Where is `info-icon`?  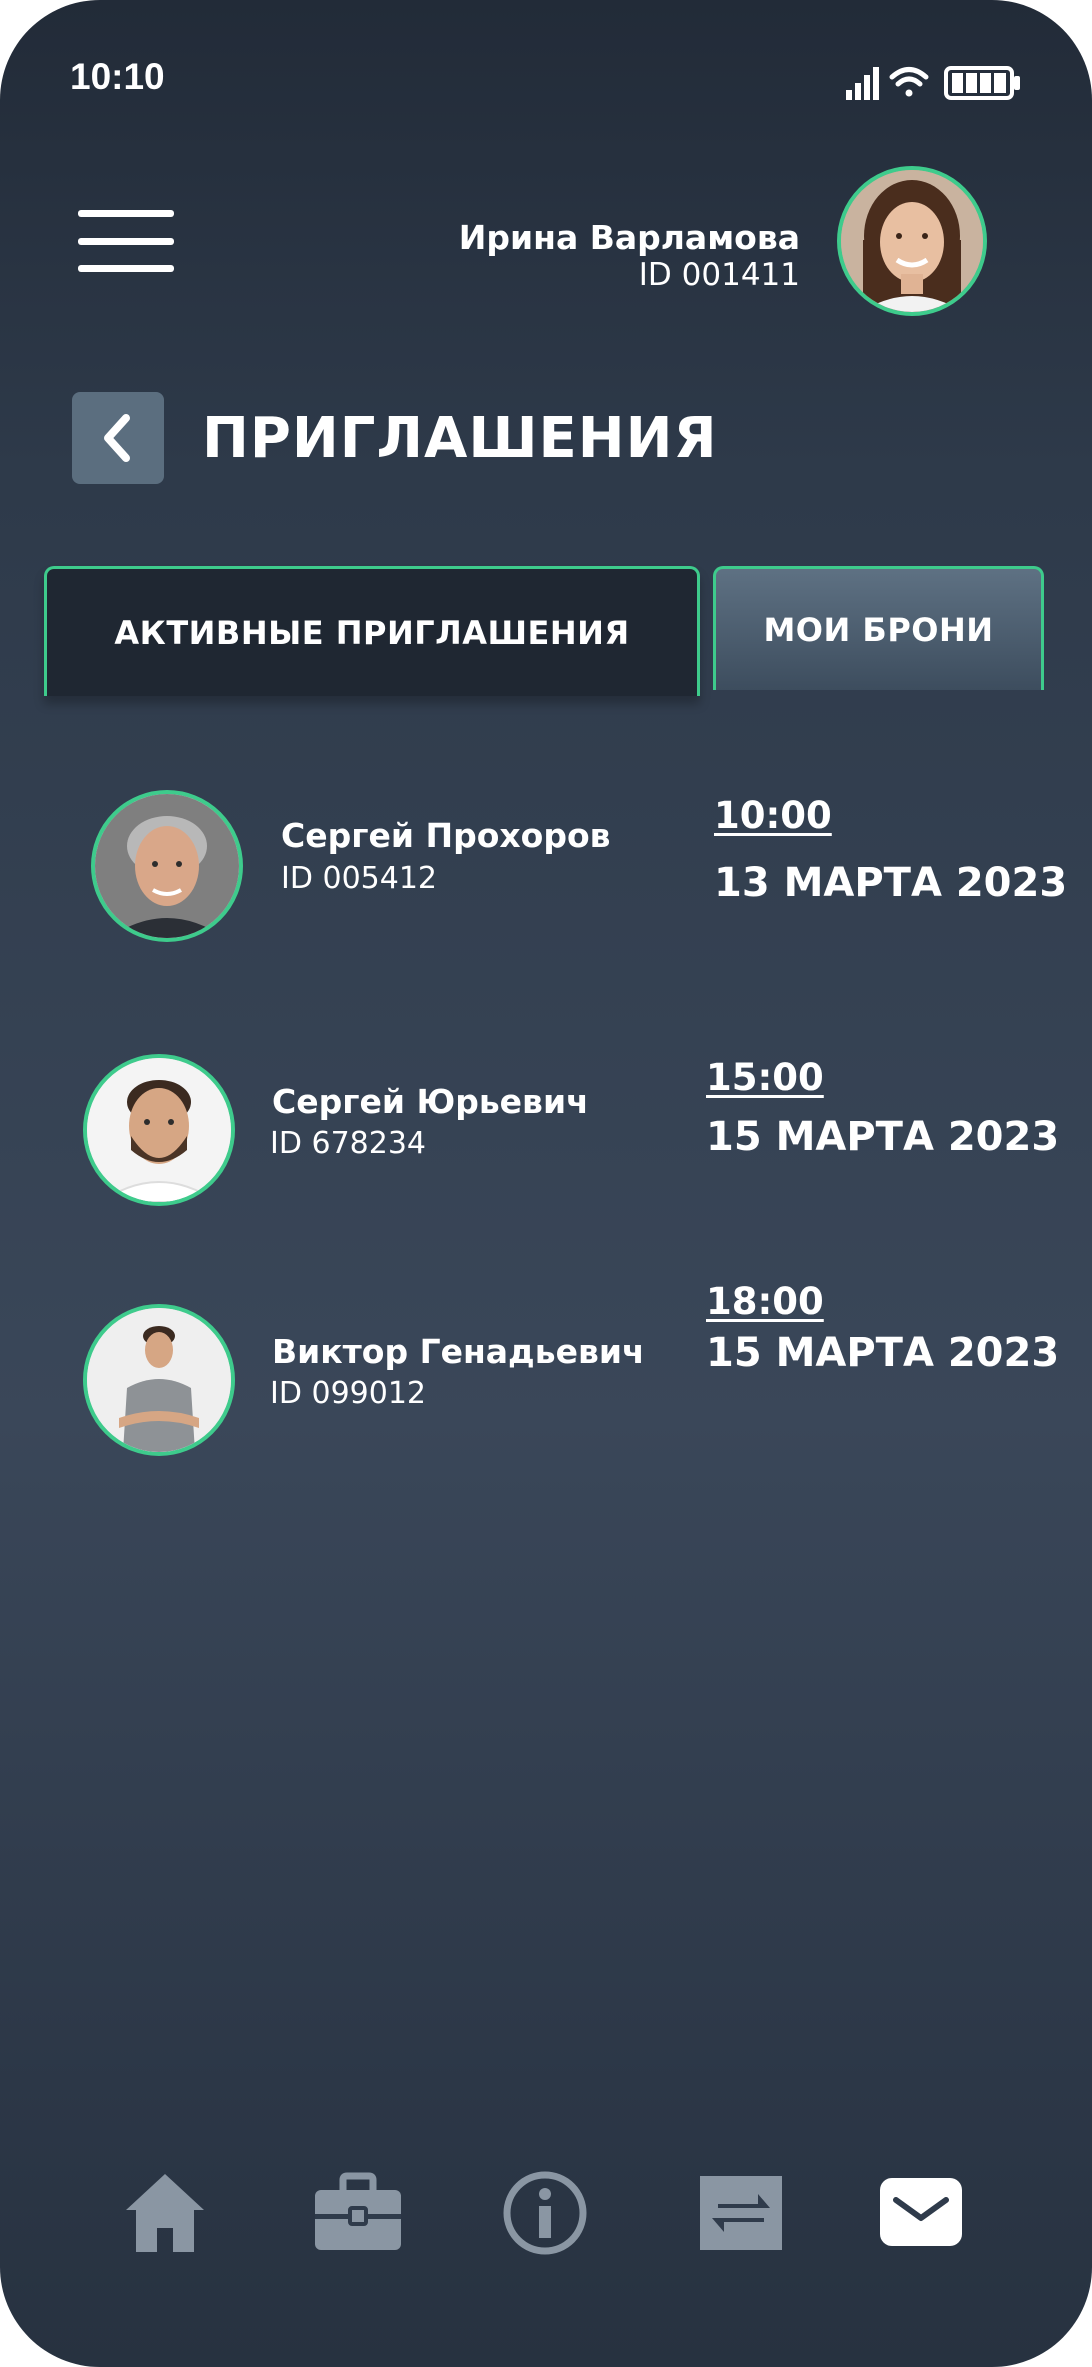 info-icon is located at coordinates (545, 2213).